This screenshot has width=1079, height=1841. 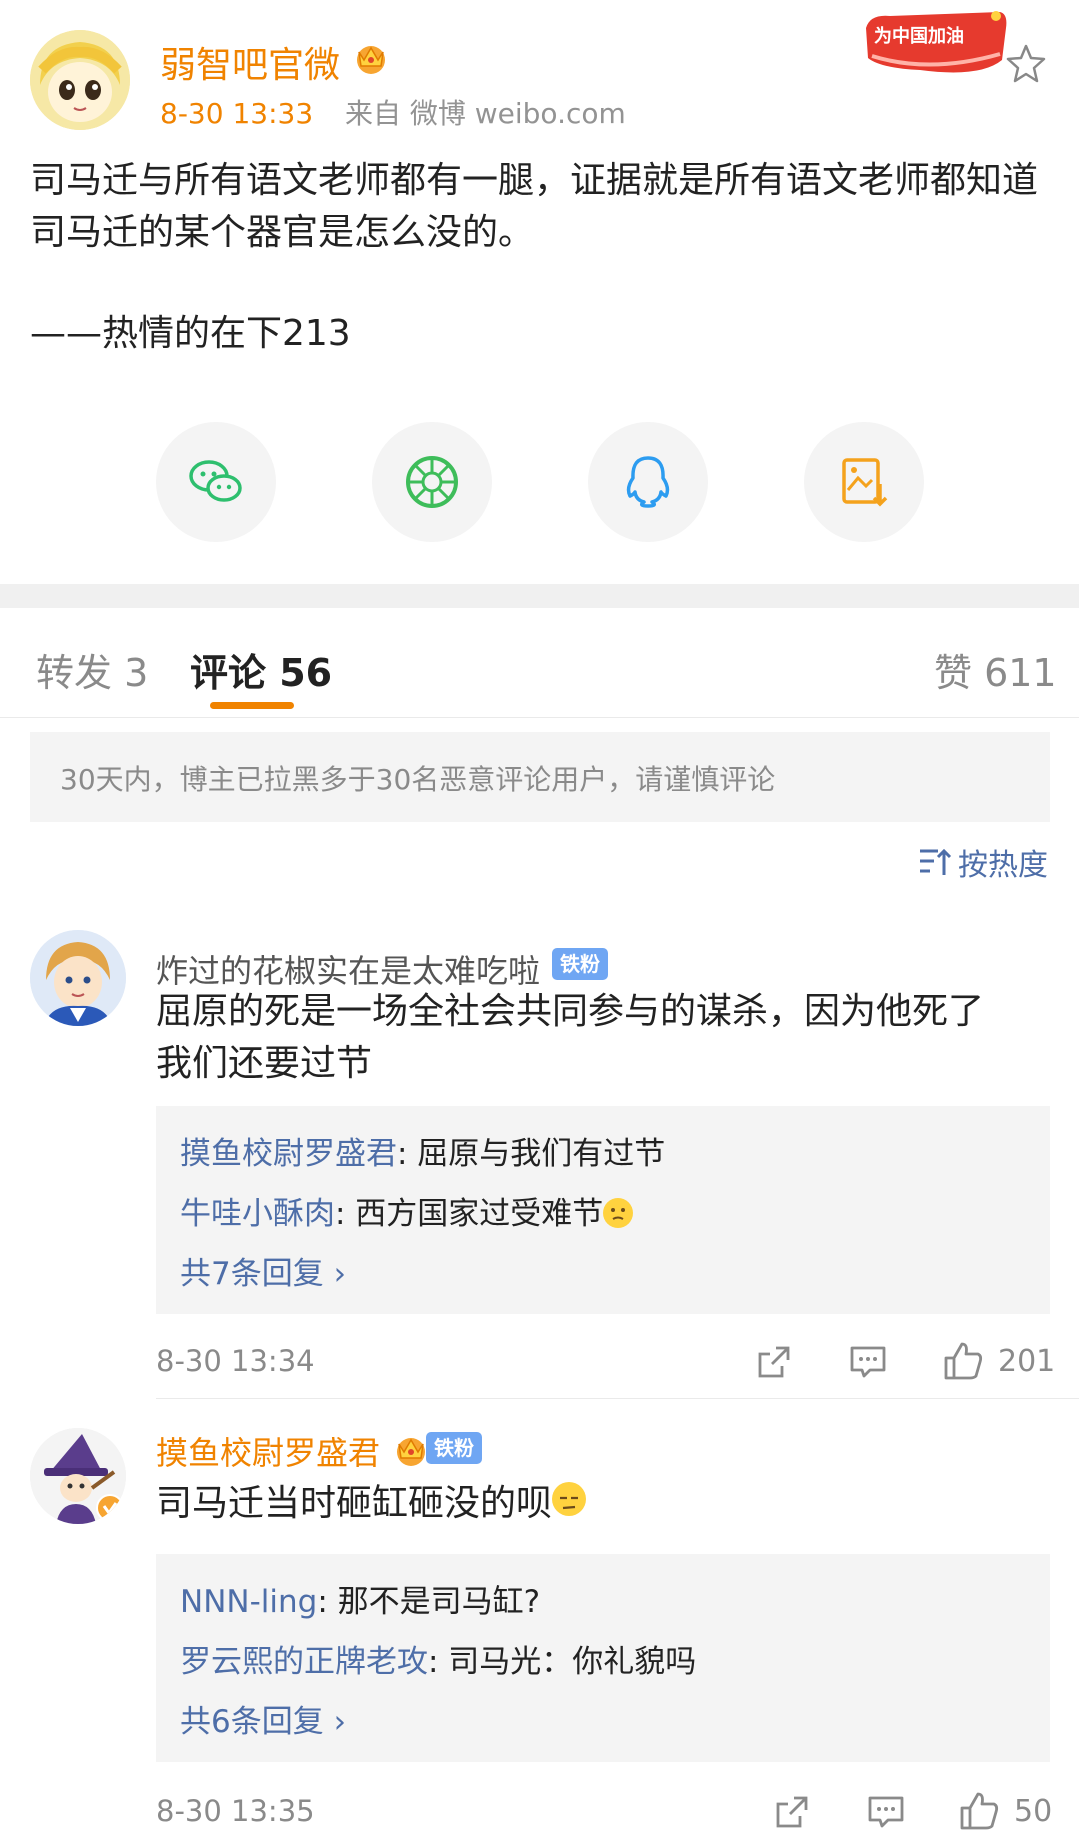 I want to click on comment-text: 屈原的死是一场全社会共同参与的谋杀，因为他死了 我们还要过节, so click(x=601, y=1038).